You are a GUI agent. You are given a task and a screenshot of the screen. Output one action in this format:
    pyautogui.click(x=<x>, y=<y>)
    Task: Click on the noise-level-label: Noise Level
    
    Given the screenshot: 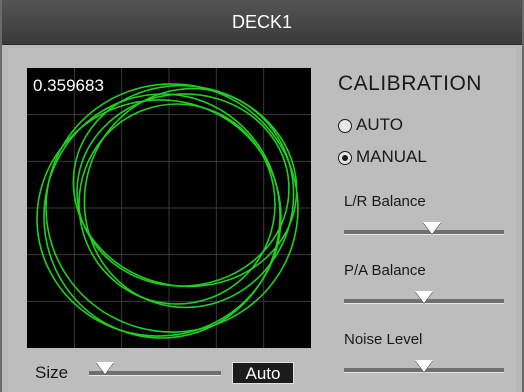 What is the action you would take?
    pyautogui.click(x=383, y=339)
    